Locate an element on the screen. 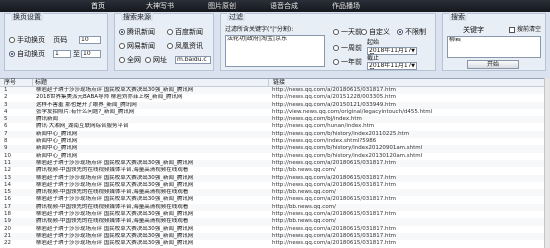 The image size is (550, 248). source-all-radio is located at coordinates (122, 60).